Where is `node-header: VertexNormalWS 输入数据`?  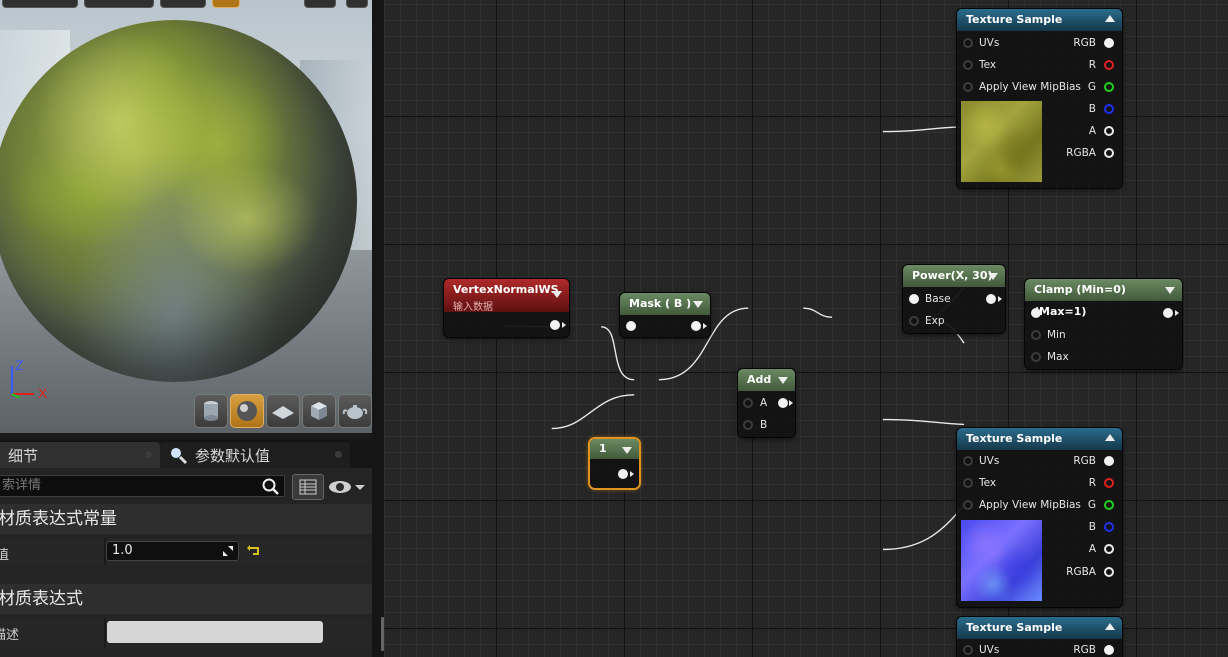 node-header: VertexNormalWS 输入数据 is located at coordinates (506, 296).